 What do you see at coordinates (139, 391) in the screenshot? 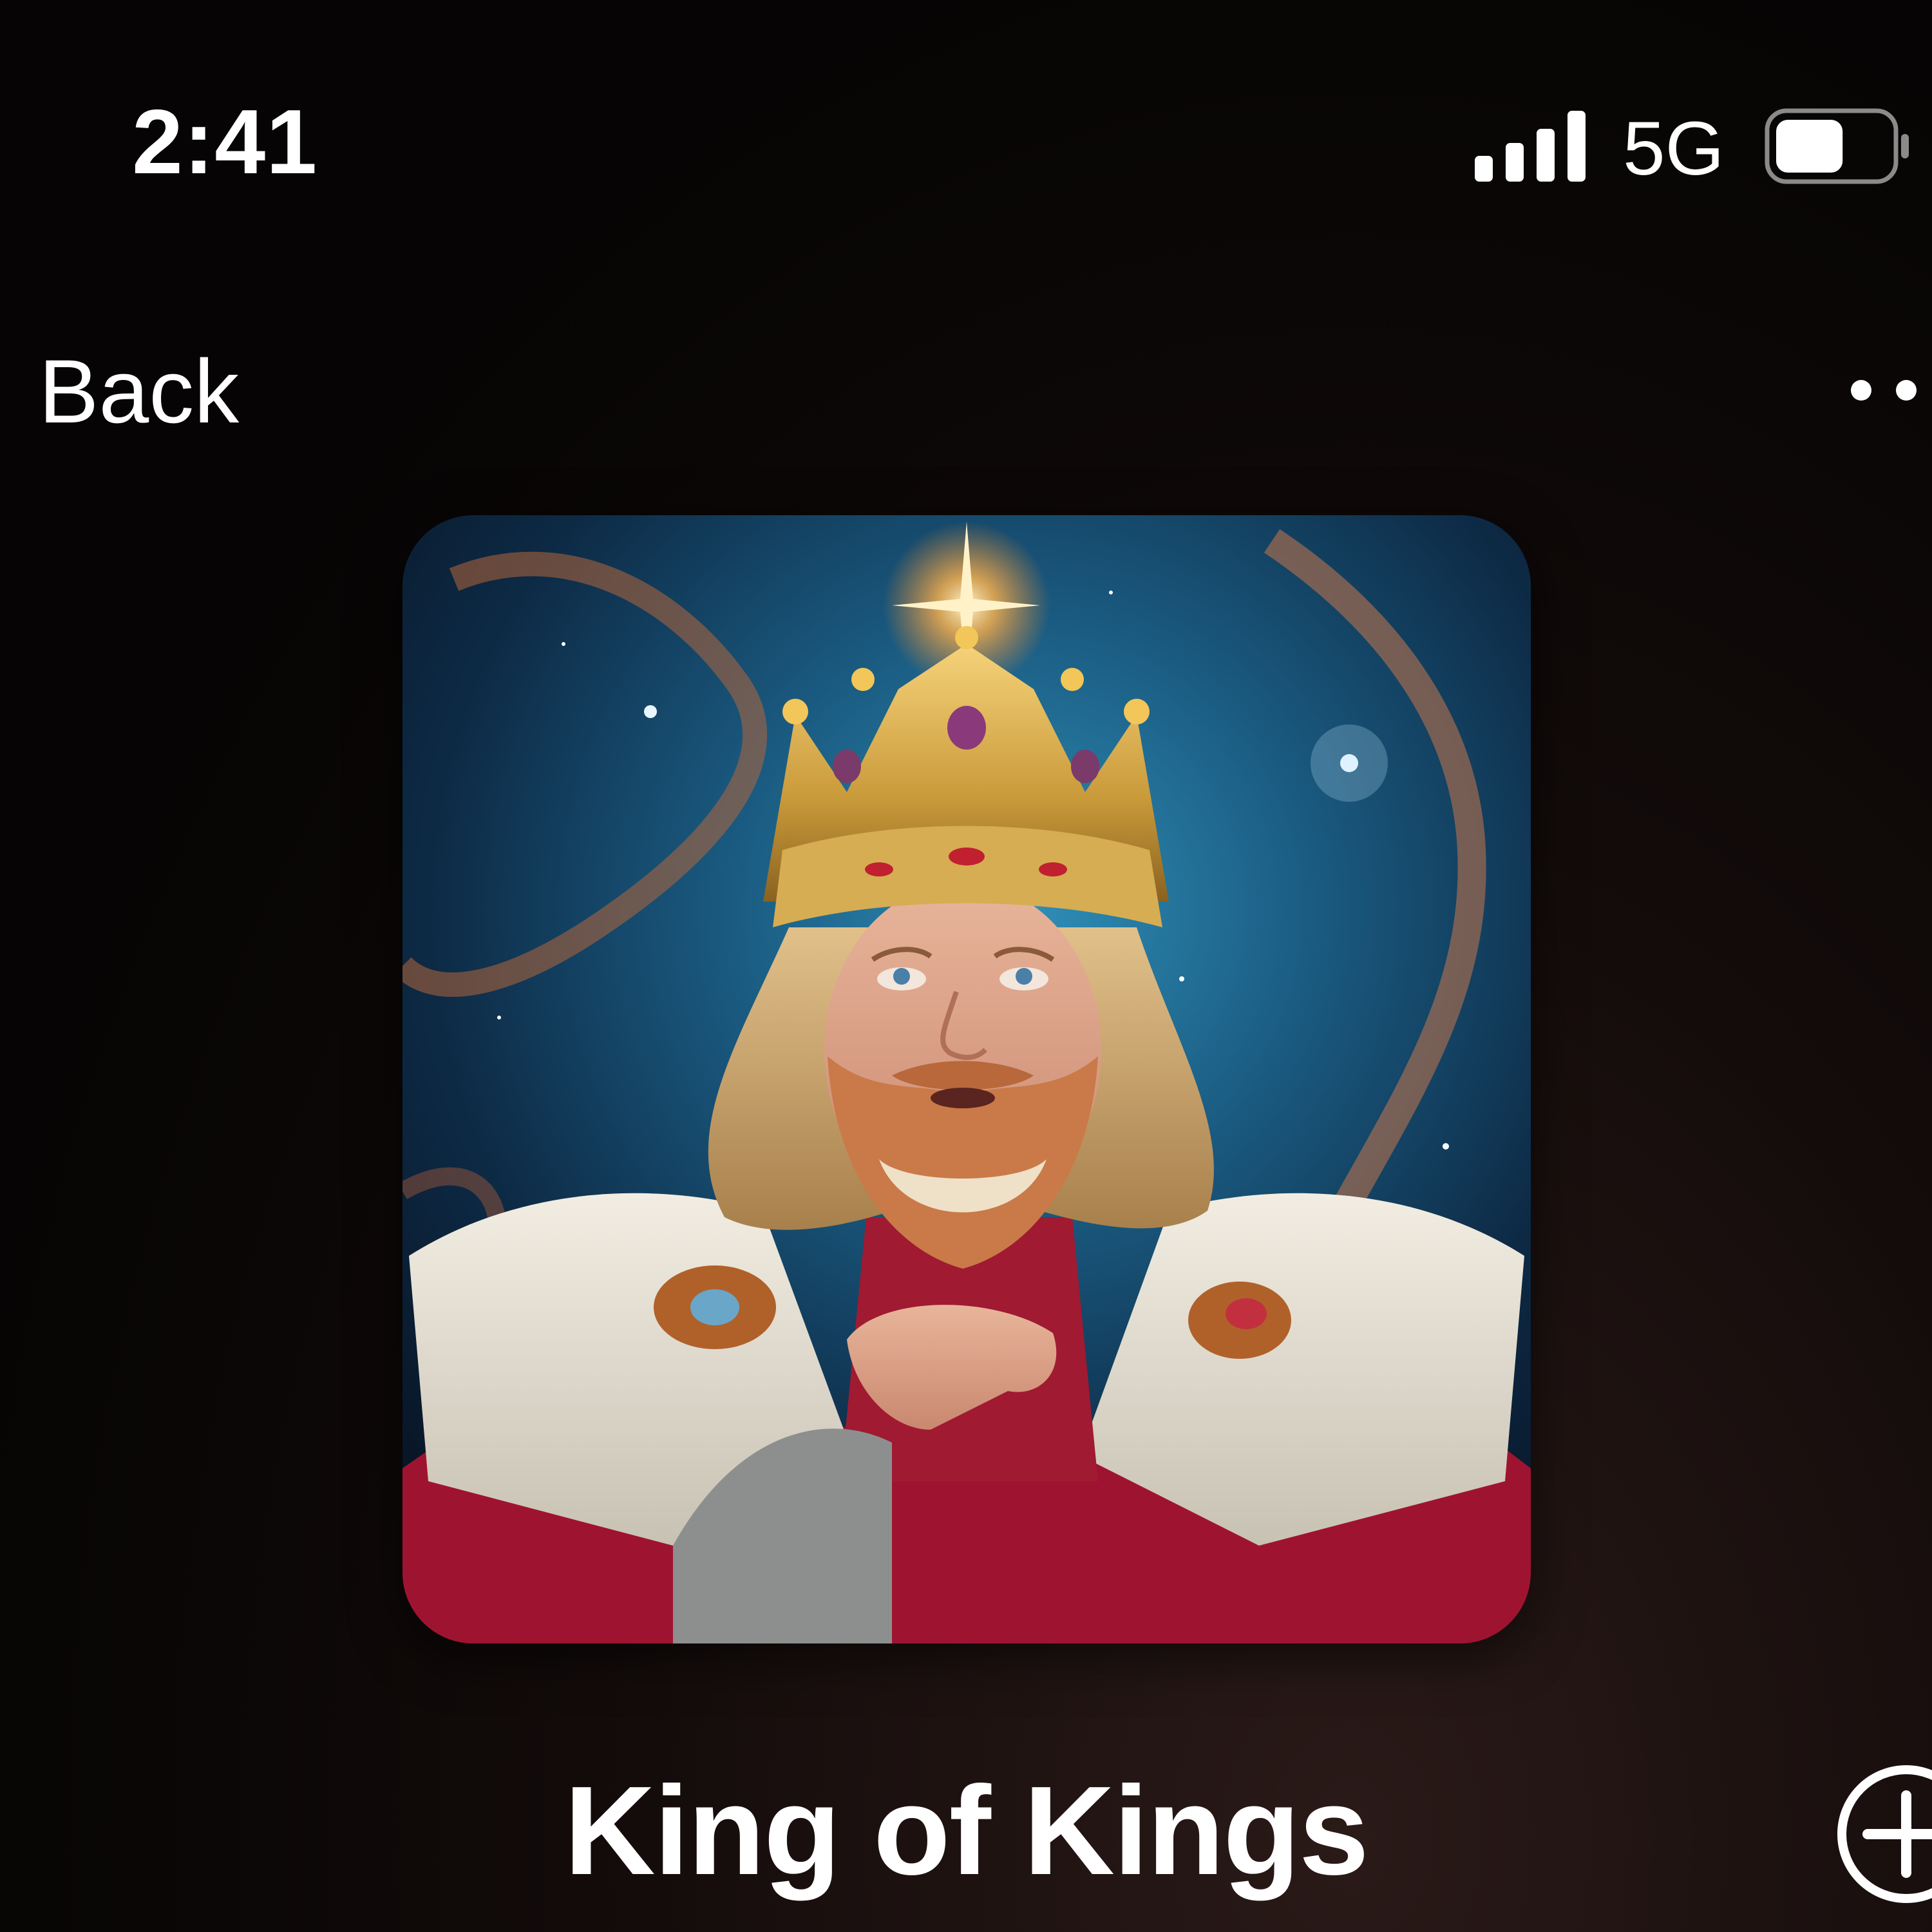
I see `back-button: Back` at bounding box center [139, 391].